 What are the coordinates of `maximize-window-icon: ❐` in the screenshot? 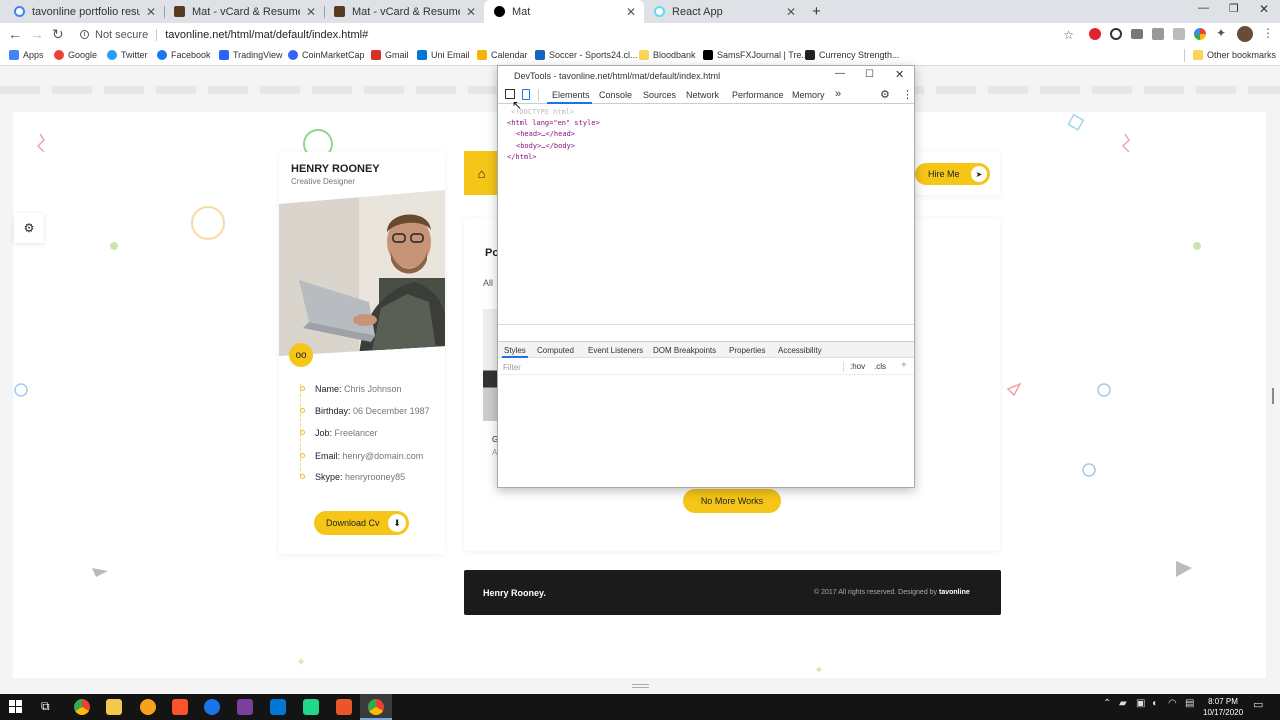 It's located at (1234, 8).